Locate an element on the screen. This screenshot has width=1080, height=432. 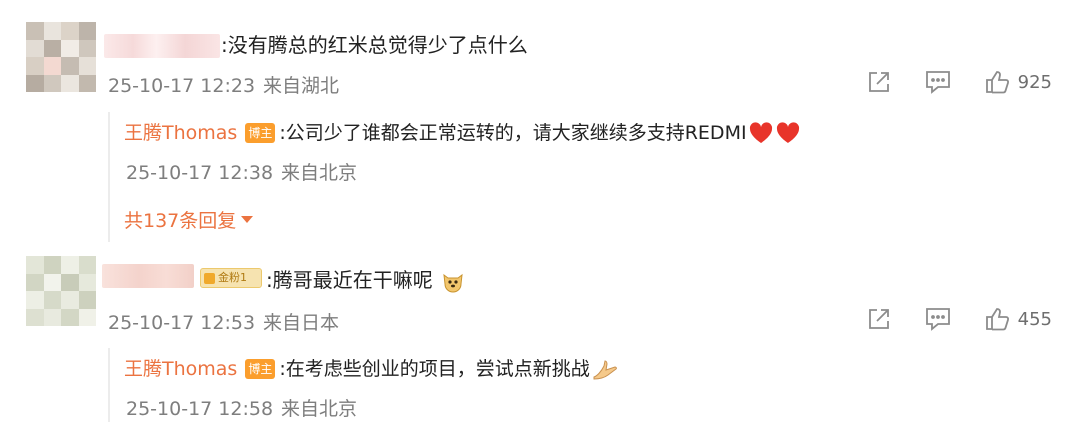
caret-down-icon is located at coordinates (247, 219).